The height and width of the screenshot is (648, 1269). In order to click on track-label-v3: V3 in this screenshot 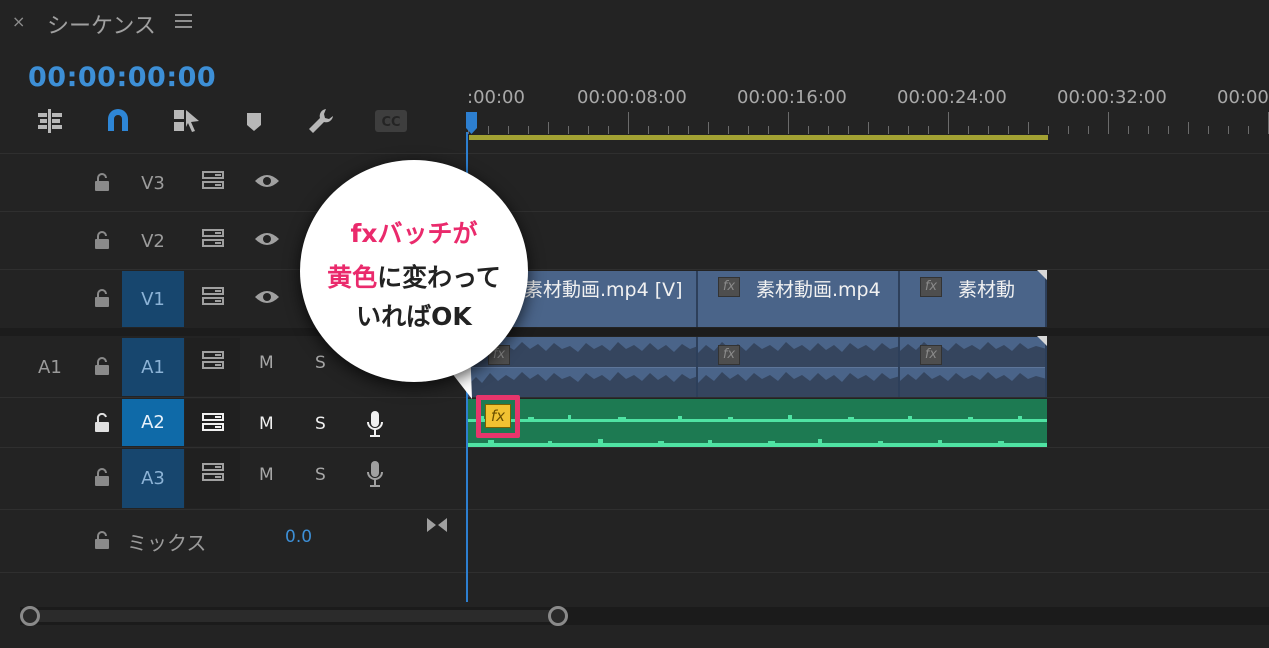, I will do `click(153, 183)`.